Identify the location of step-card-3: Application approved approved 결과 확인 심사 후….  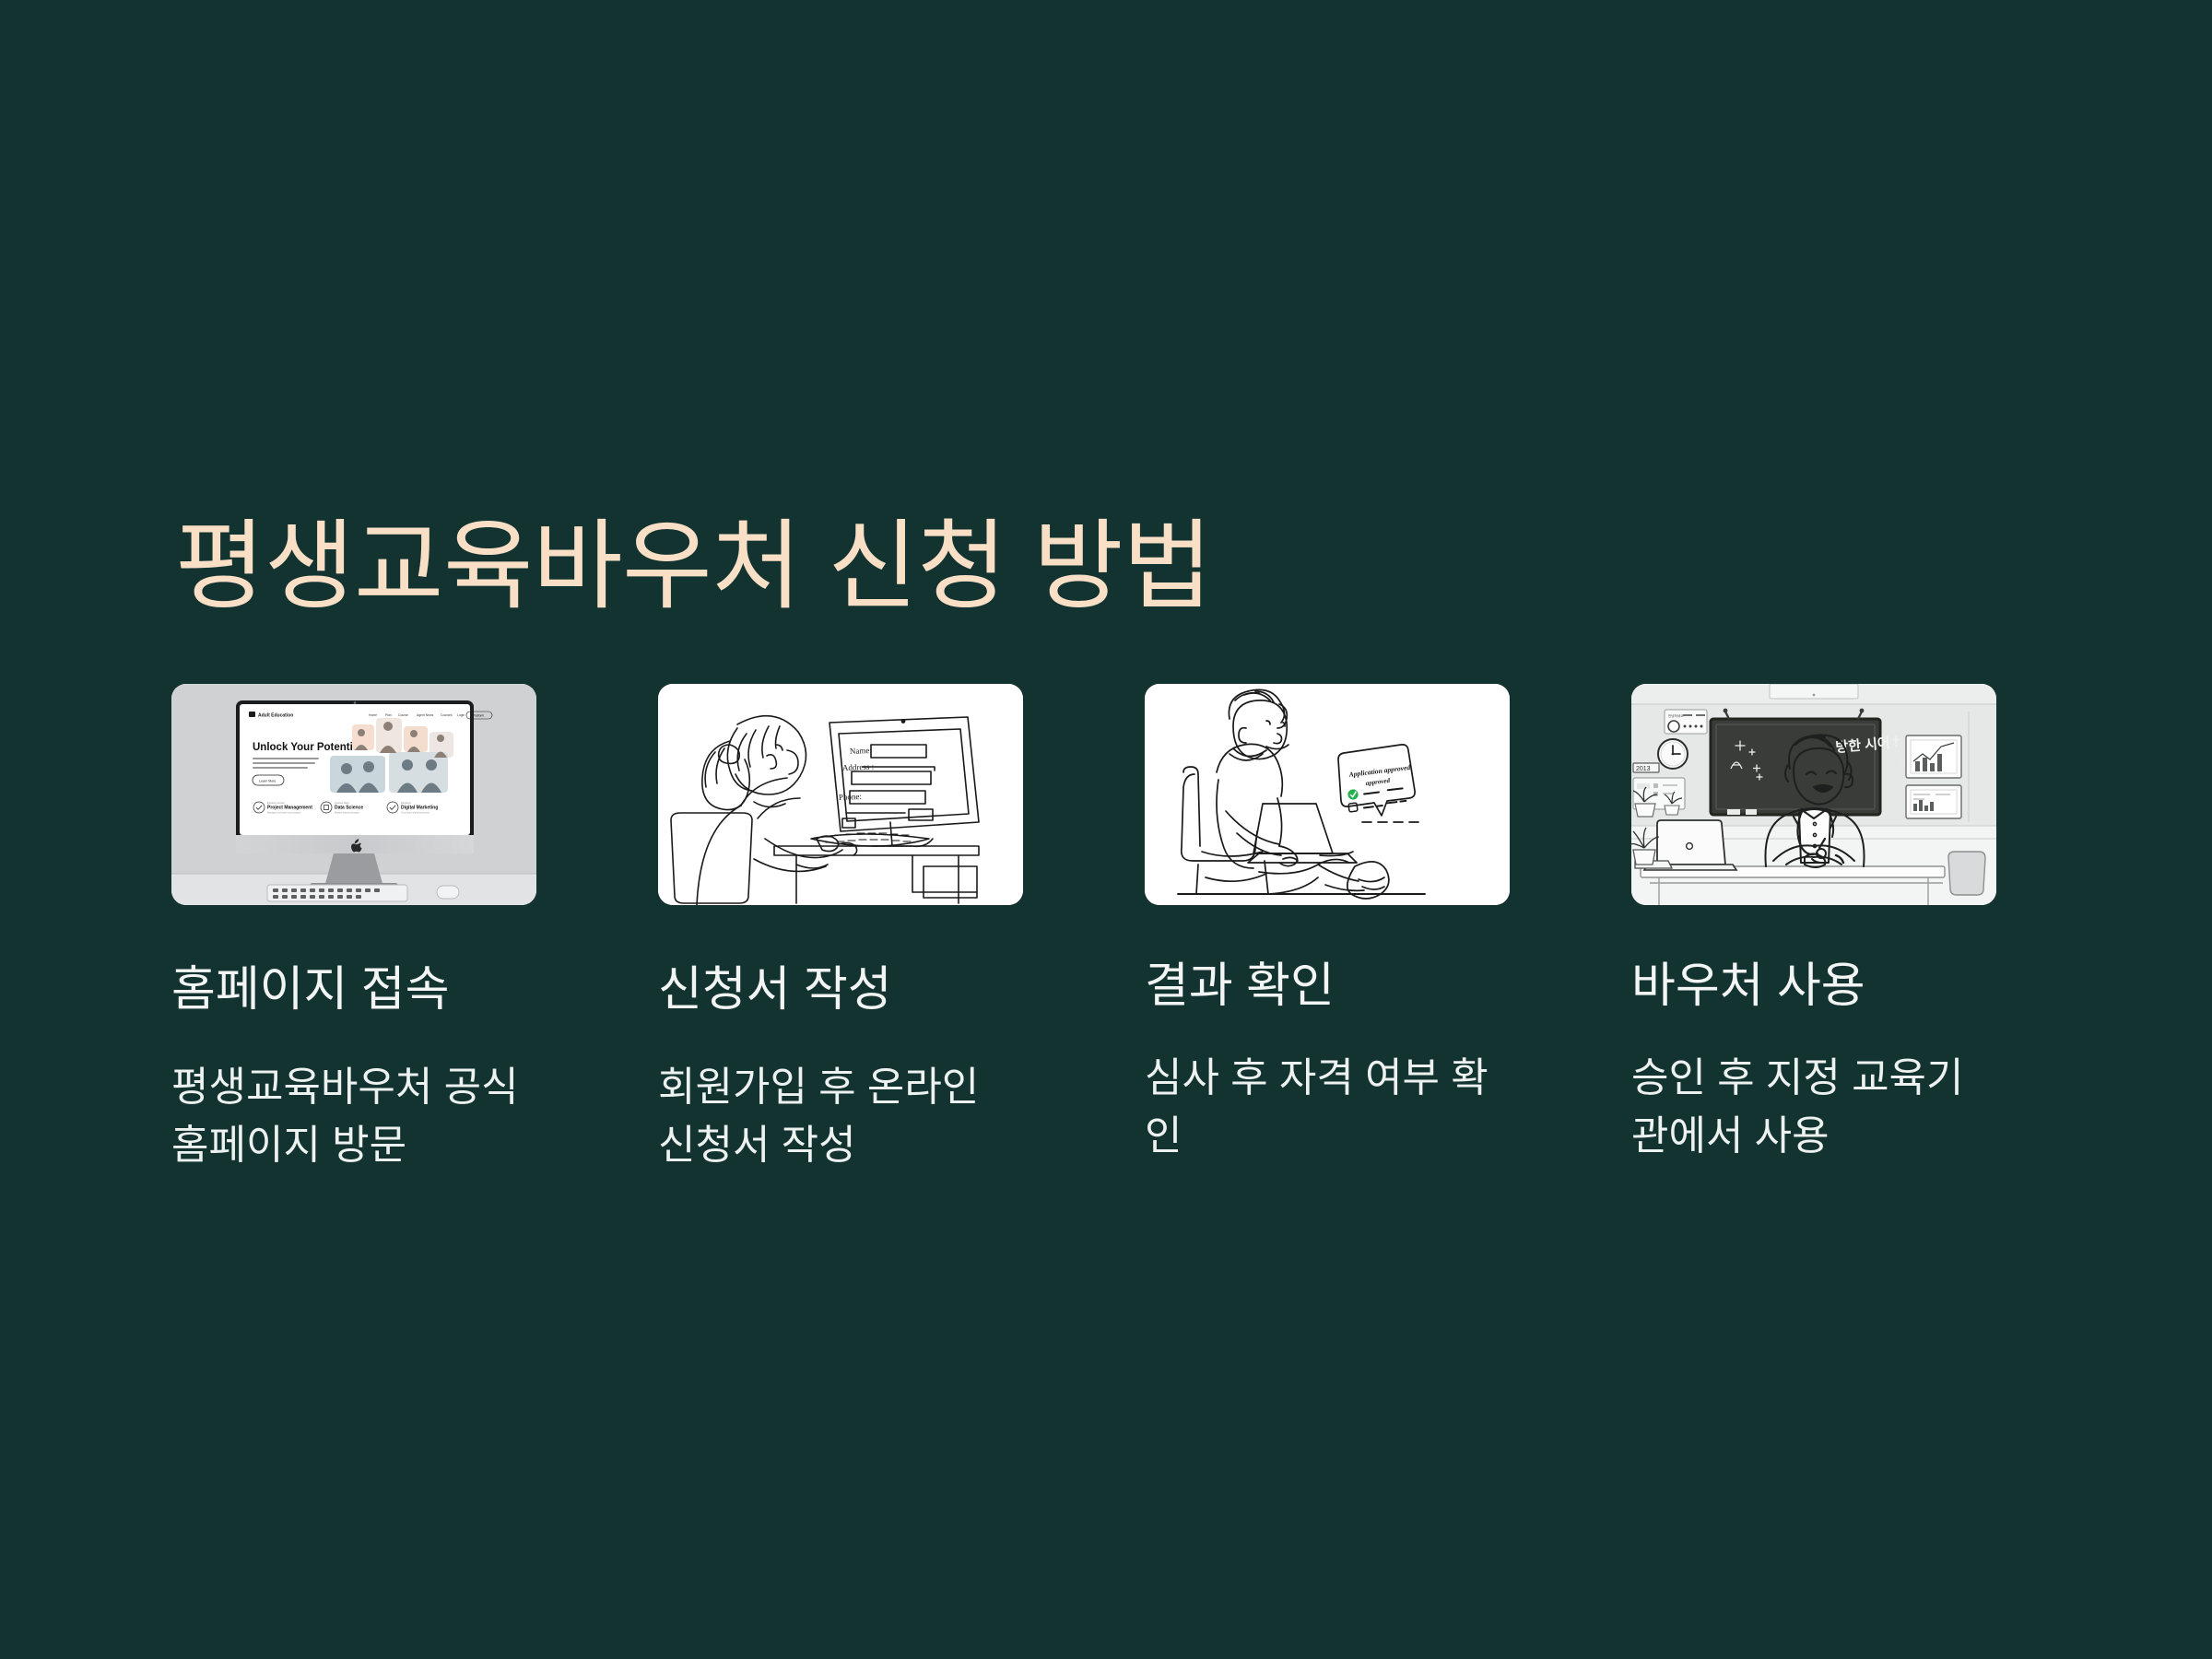
(1327, 929).